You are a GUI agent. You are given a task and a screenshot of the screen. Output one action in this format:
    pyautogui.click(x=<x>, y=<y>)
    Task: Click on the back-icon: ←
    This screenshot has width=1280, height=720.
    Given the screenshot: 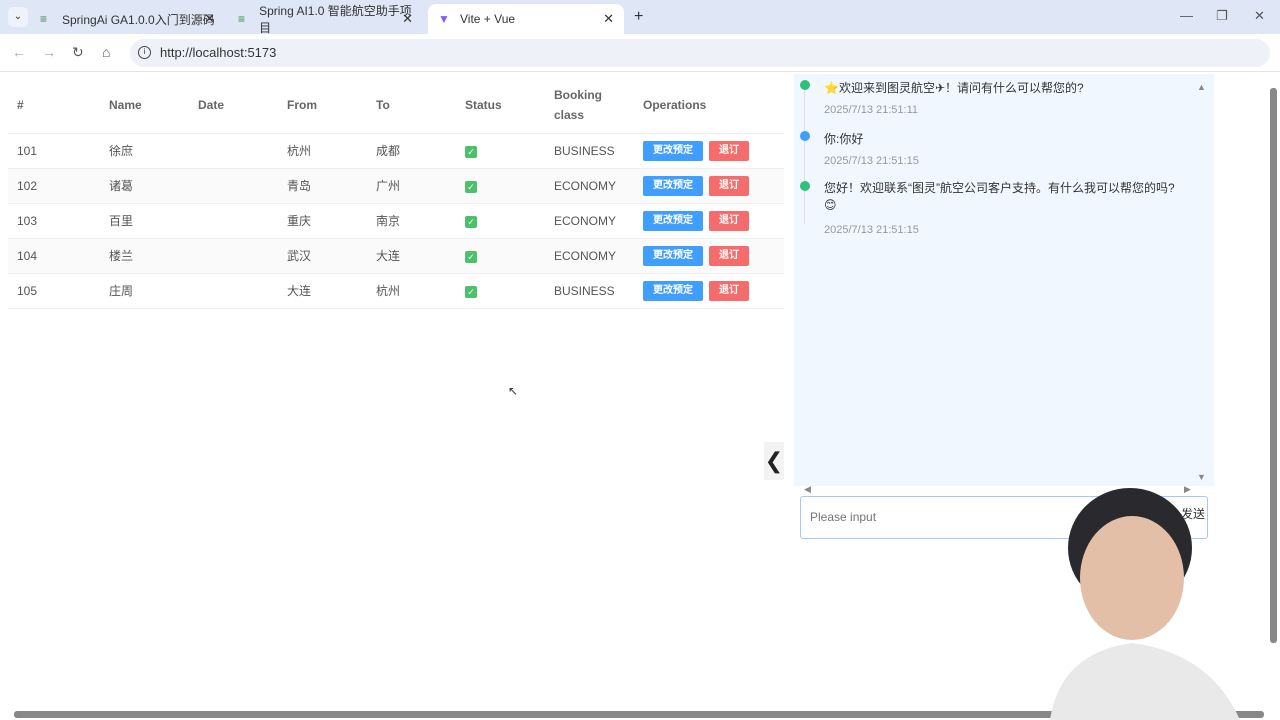 What is the action you would take?
    pyautogui.click(x=19, y=52)
    